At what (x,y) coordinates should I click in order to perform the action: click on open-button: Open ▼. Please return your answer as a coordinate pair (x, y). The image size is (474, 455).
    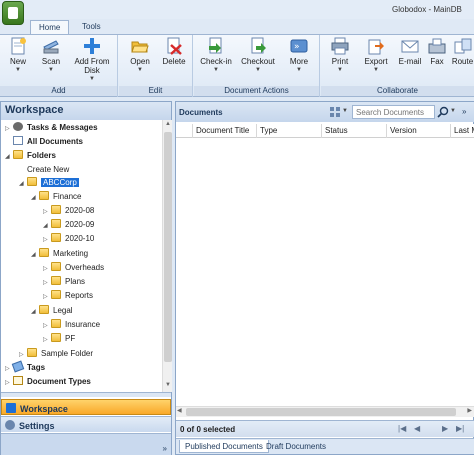
    Looking at the image, I should click on (140, 56).